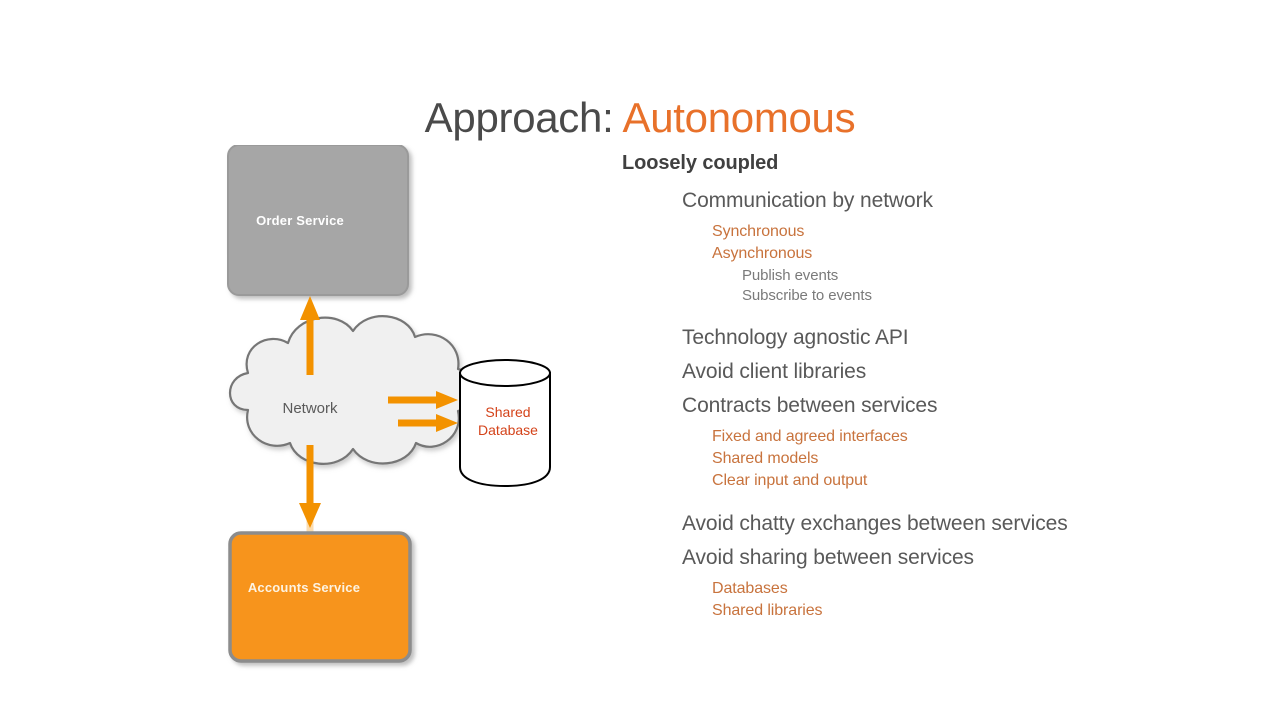 The height and width of the screenshot is (720, 1280). Describe the element at coordinates (790, 275) in the screenshot. I see `bullet-item-level-4: Publish events` at that location.